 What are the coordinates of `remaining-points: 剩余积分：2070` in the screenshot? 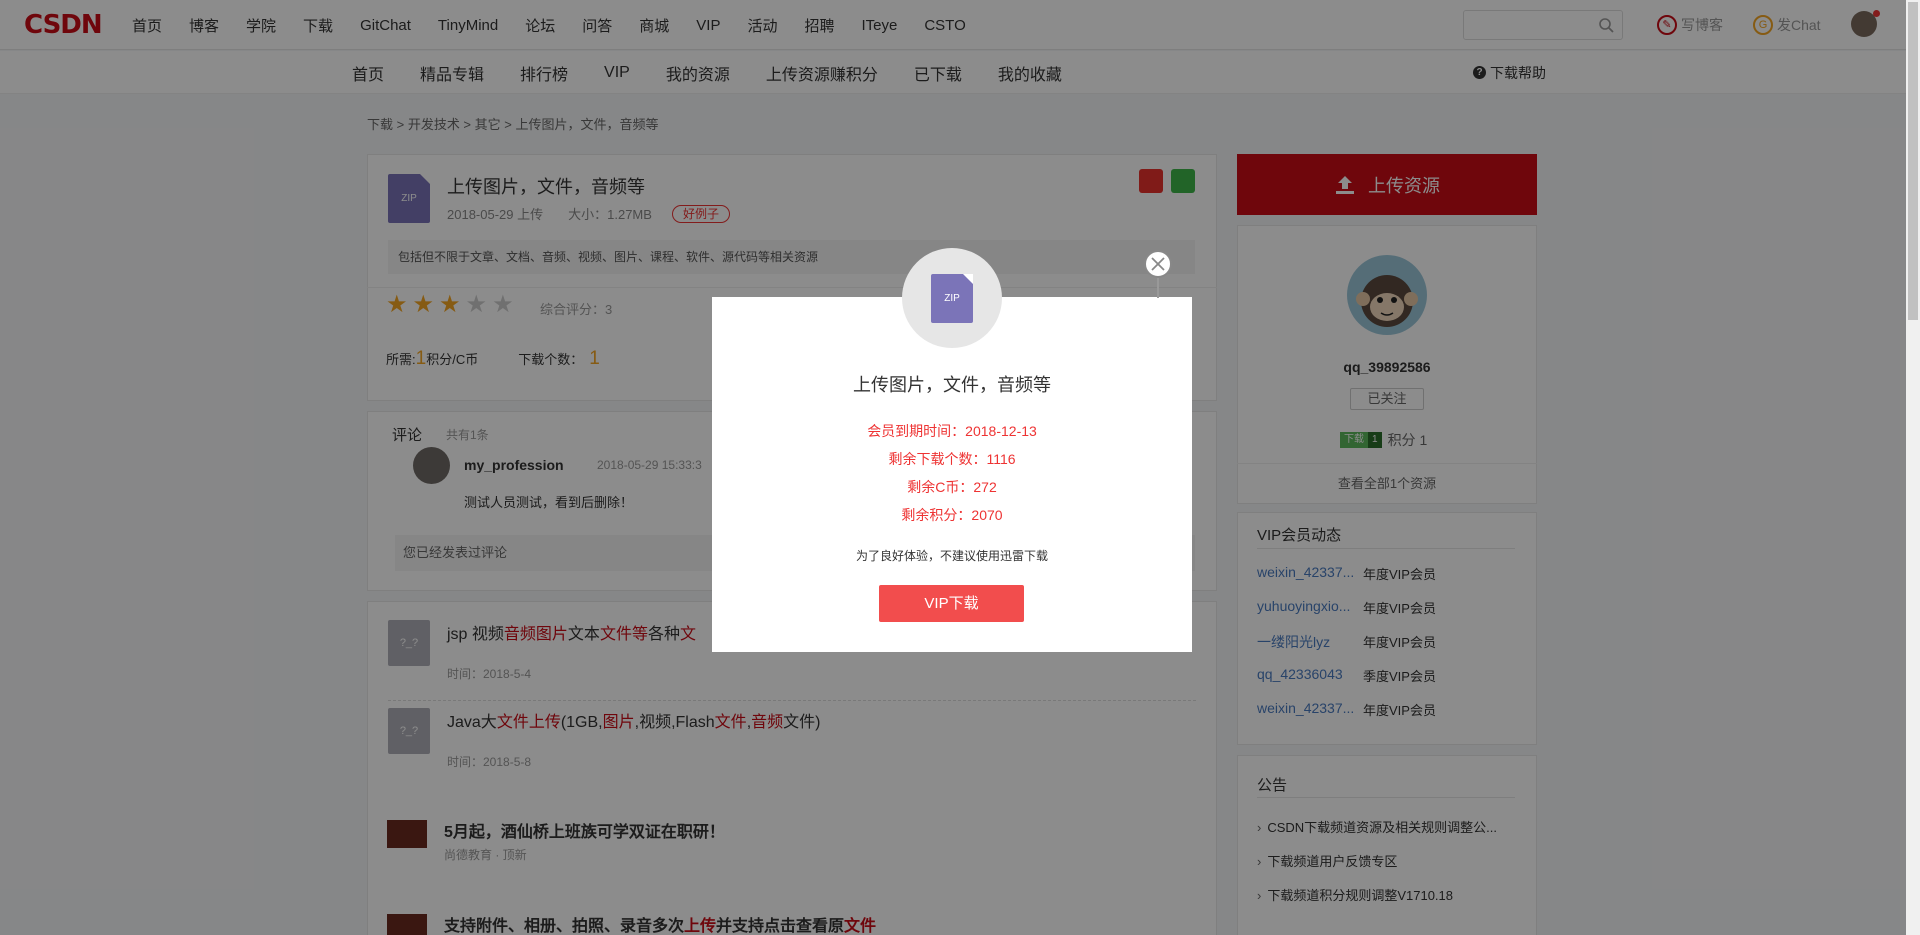 It's located at (952, 515).